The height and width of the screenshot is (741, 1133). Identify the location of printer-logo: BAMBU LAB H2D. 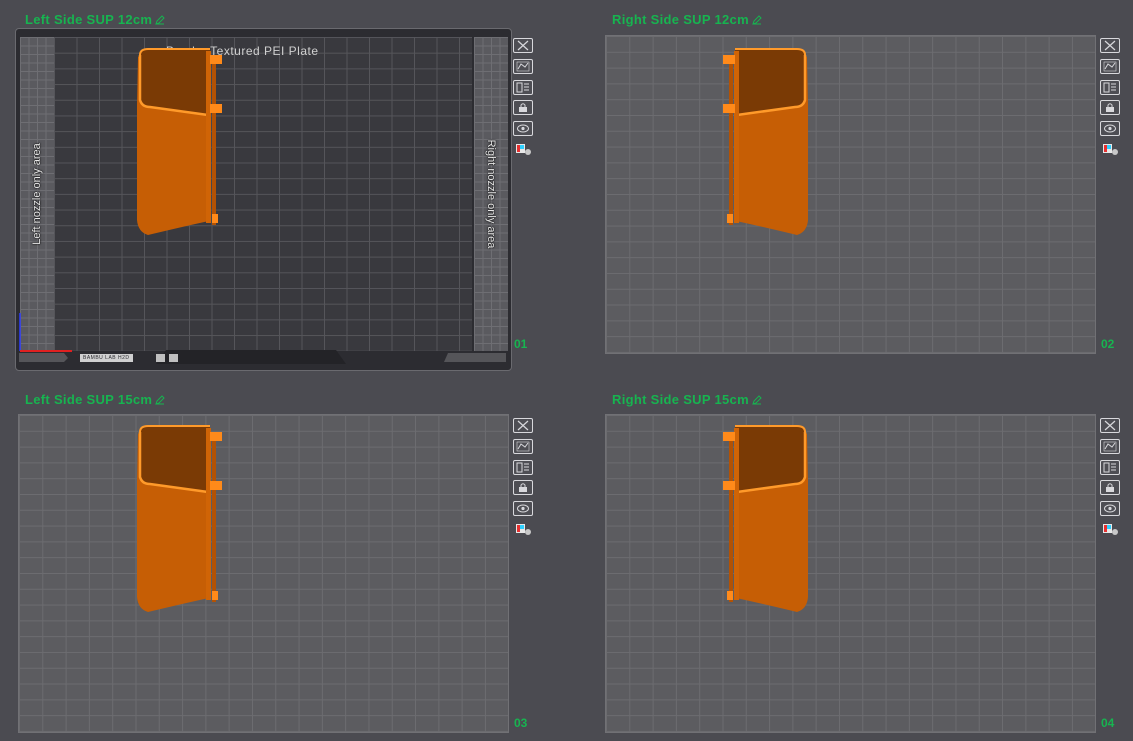
(106, 358).